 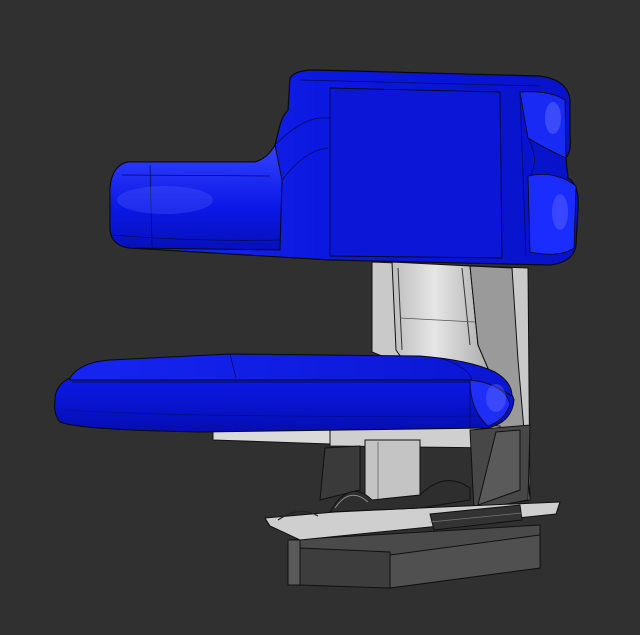 What do you see at coordinates (284, 393) in the screenshot?
I see `seat-cushion` at bounding box center [284, 393].